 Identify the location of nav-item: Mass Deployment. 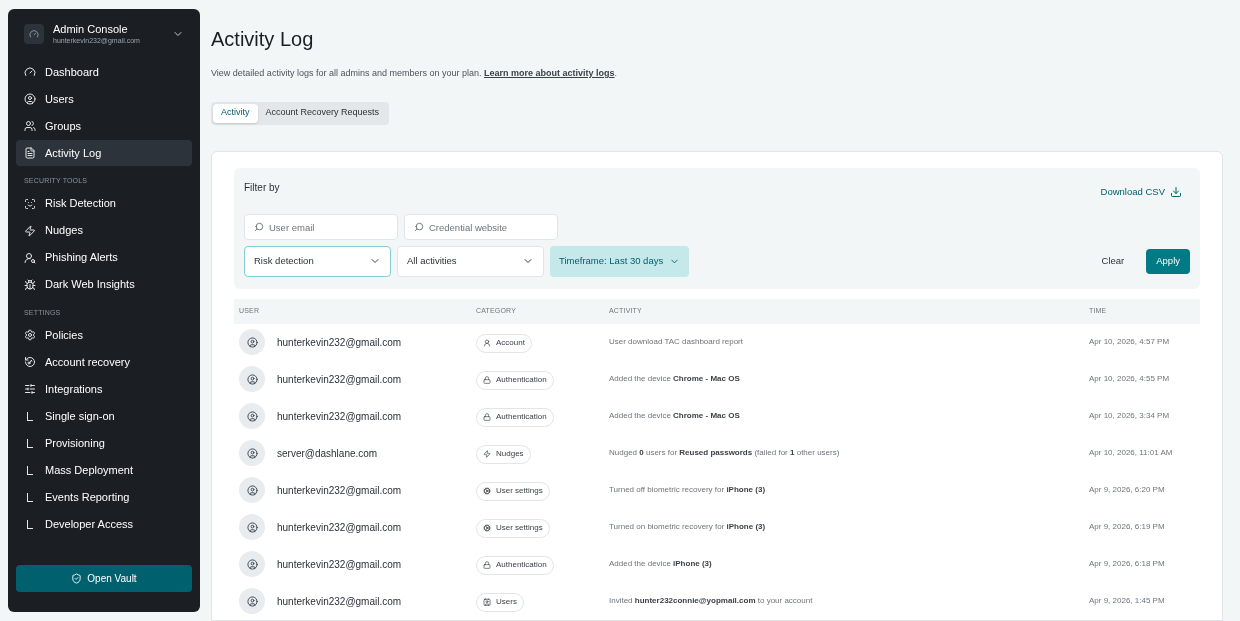
(104, 470).